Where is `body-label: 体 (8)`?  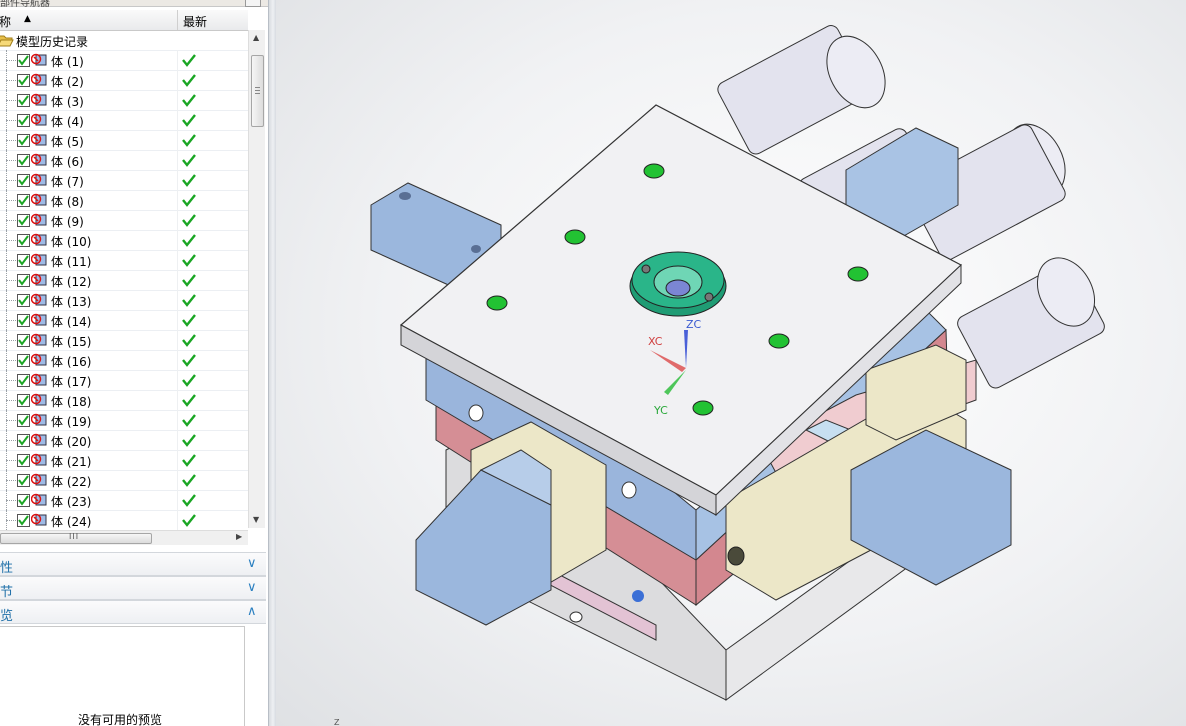 body-label: 体 (8) is located at coordinates (67, 202).